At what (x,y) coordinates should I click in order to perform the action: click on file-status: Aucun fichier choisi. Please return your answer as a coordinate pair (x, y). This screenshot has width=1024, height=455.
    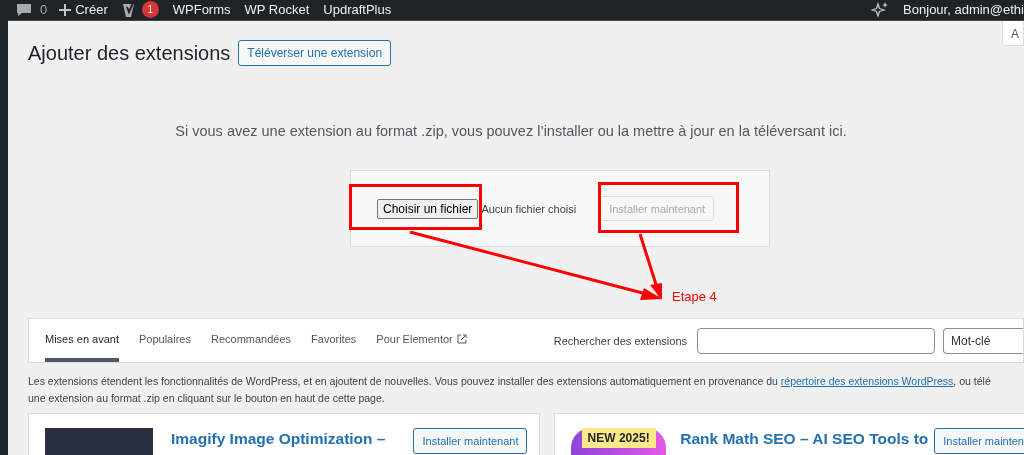
    Looking at the image, I should click on (529, 209).